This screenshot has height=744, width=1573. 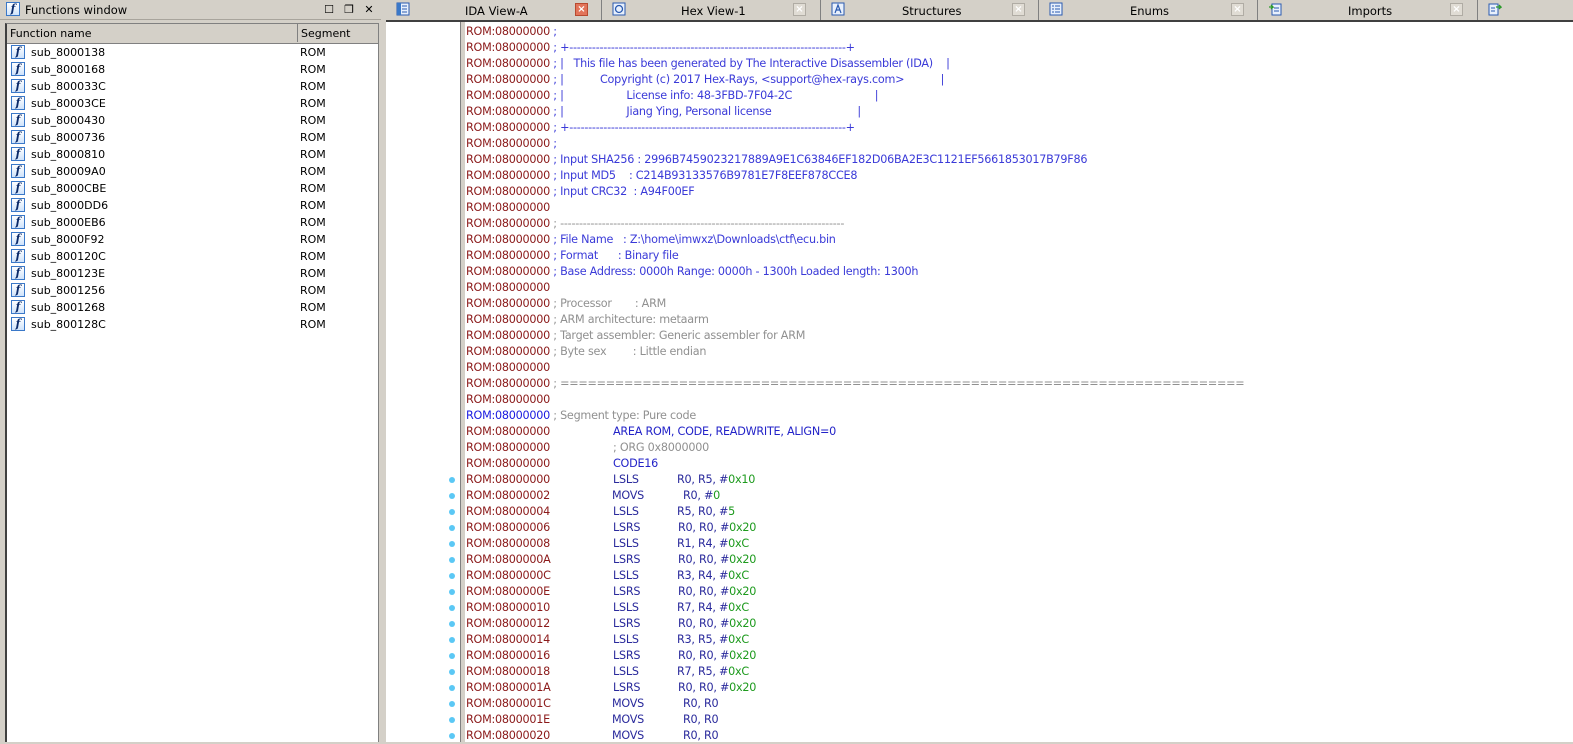 I want to click on maximize-icon: ☐, so click(x=329, y=9).